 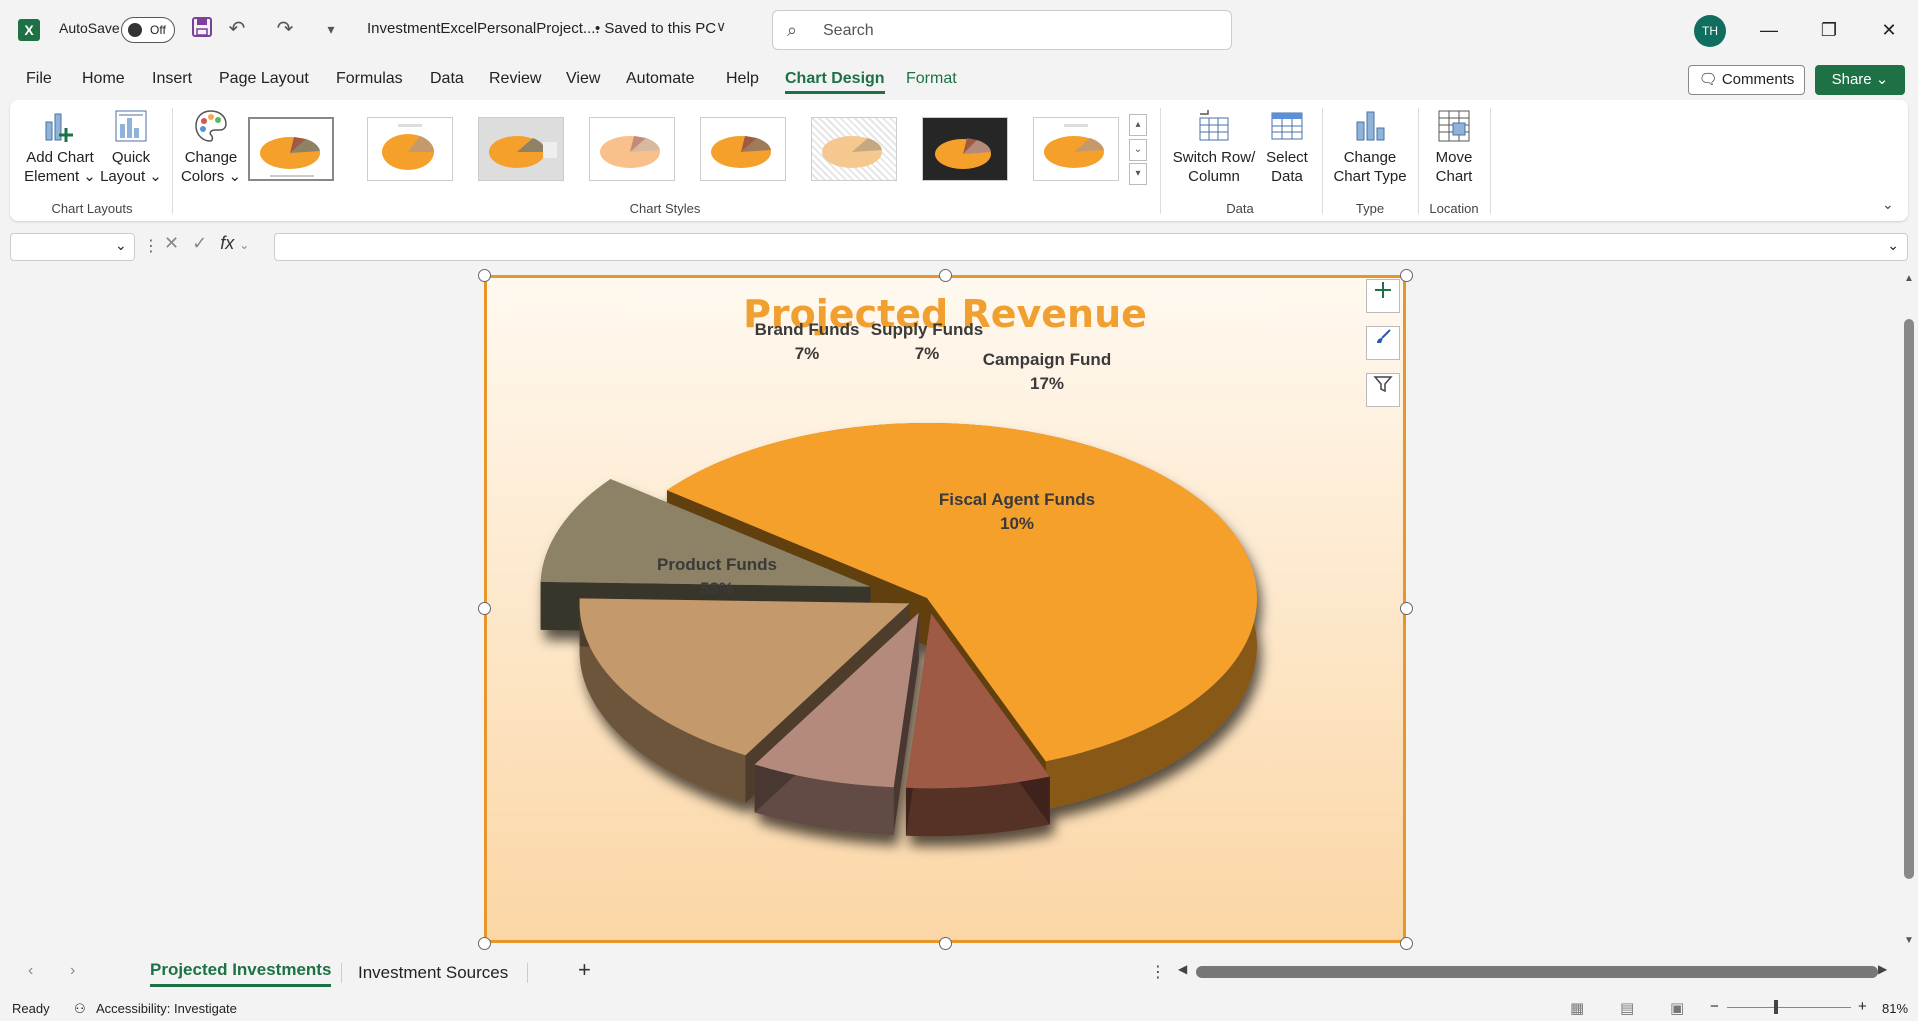 I want to click on search-input: ⌕ Search, so click(x=1002, y=30).